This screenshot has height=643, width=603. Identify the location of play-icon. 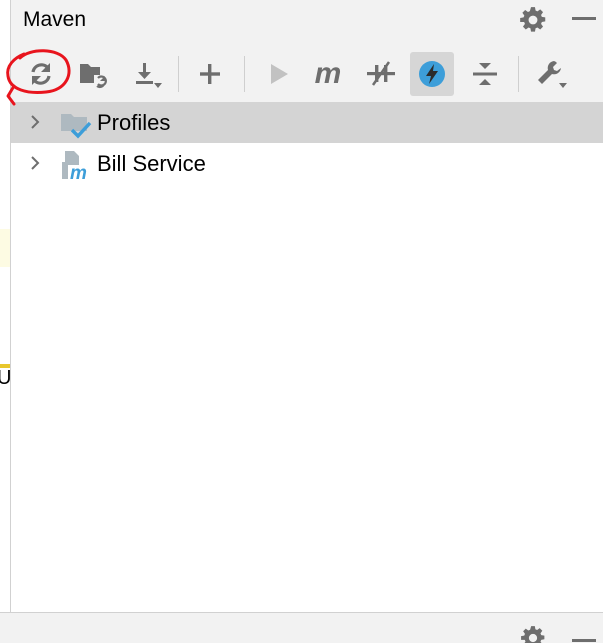
(279, 74).